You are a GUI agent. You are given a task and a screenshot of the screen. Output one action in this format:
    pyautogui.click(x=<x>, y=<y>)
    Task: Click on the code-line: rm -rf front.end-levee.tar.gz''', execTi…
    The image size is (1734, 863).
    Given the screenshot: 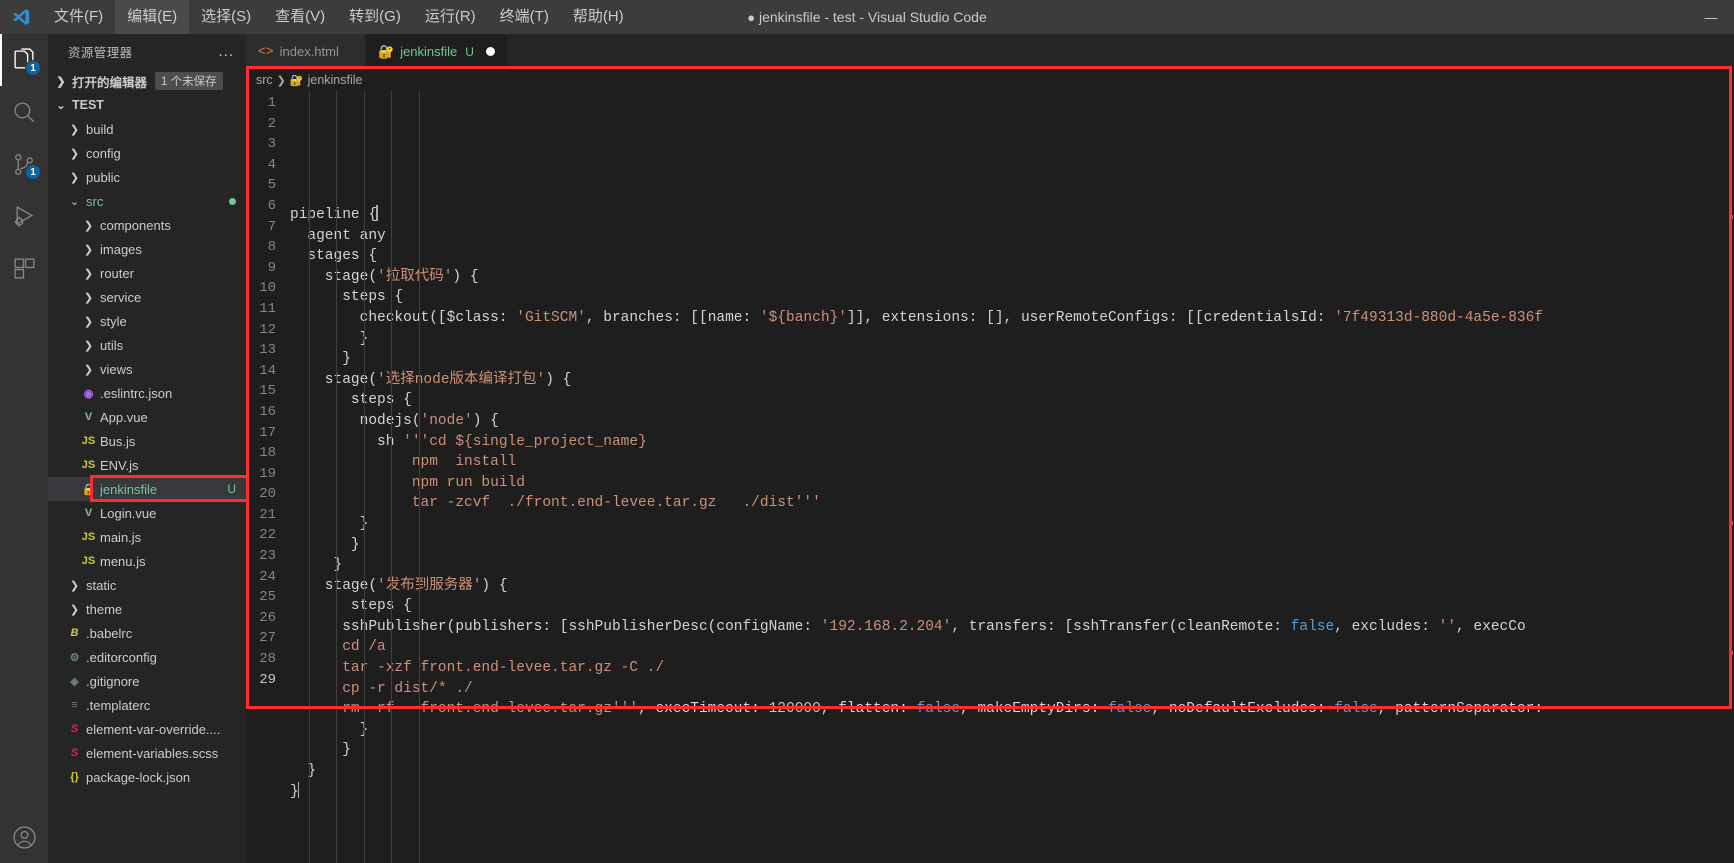 What is the action you would take?
    pyautogui.click(x=1012, y=709)
    